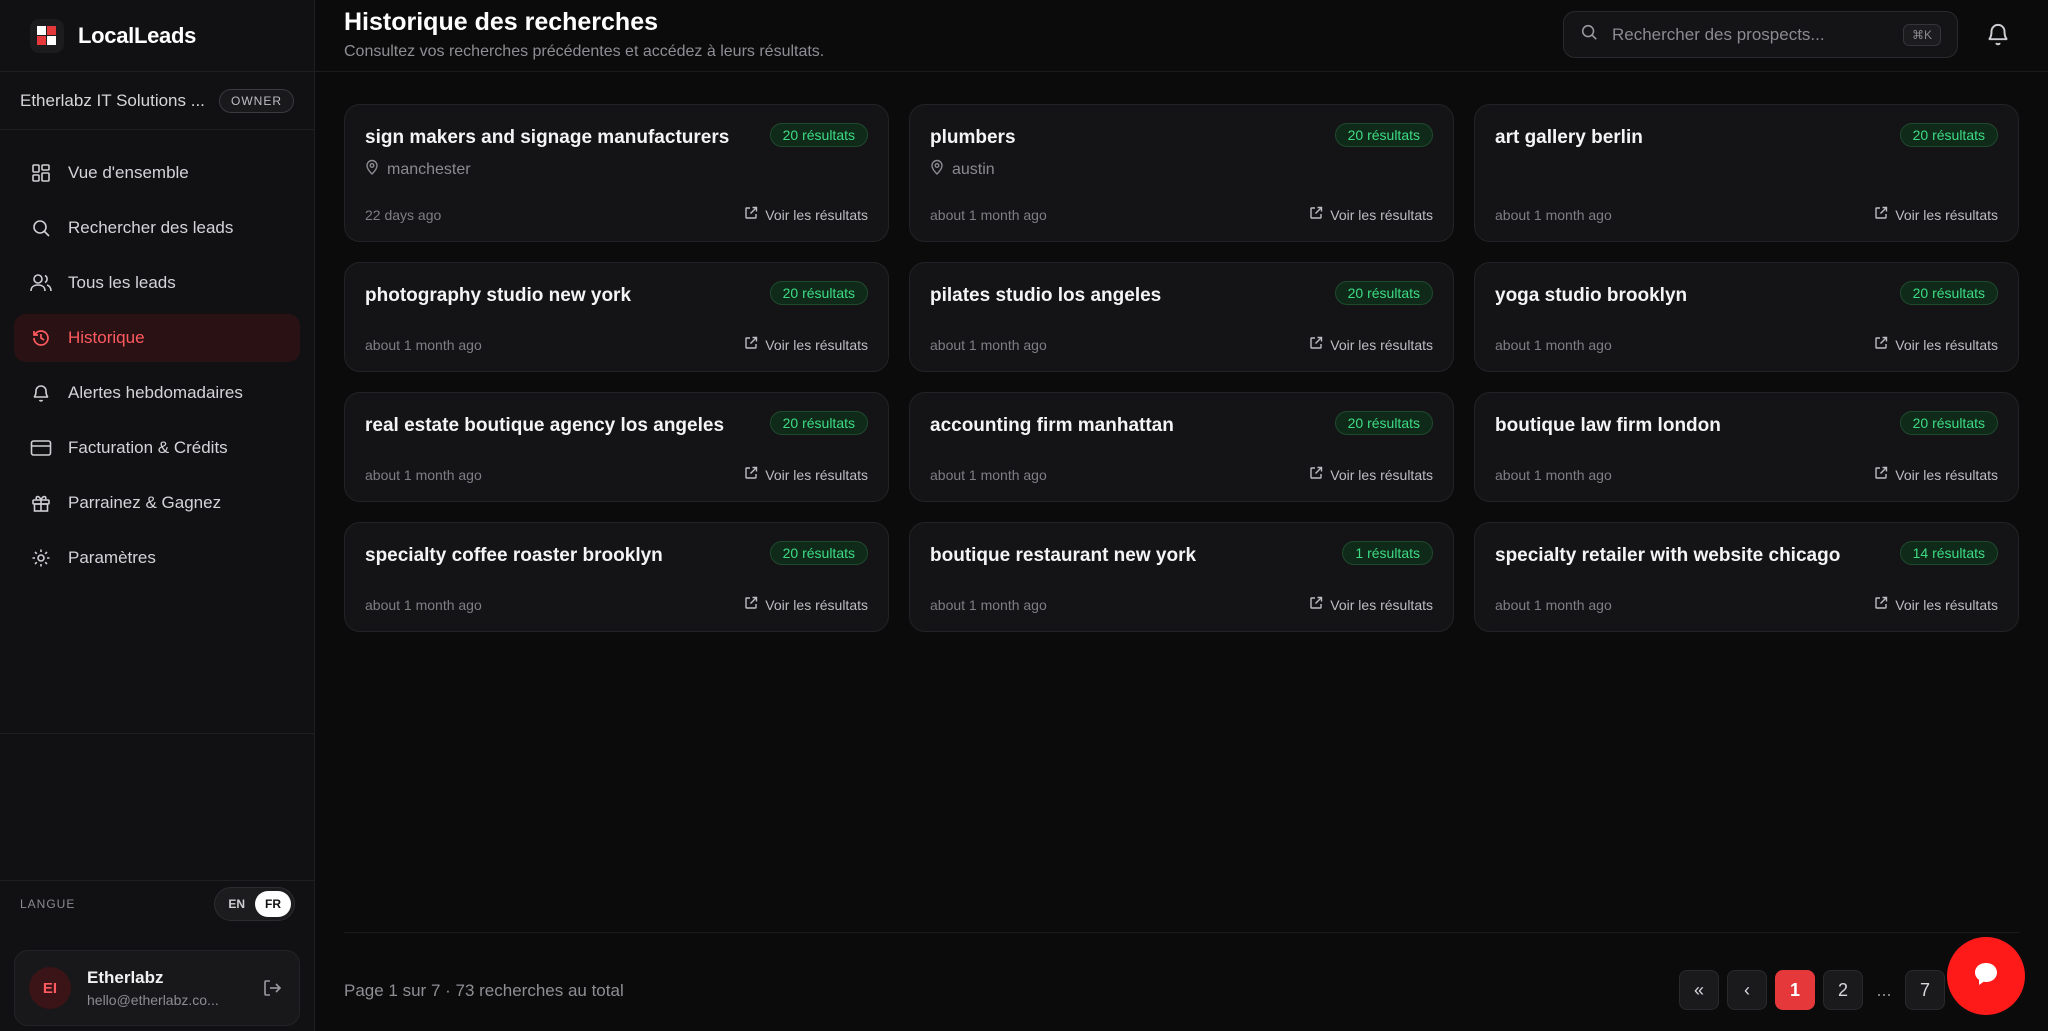 The width and height of the screenshot is (2048, 1031). Describe the element at coordinates (1746, 294) in the screenshot. I see `card-header: yoga studio brooklyn 20 résultats` at that location.